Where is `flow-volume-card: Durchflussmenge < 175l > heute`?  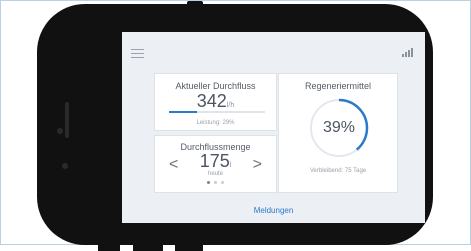 flow-volume-card: Durchflussmenge < 175l > heute is located at coordinates (215, 164).